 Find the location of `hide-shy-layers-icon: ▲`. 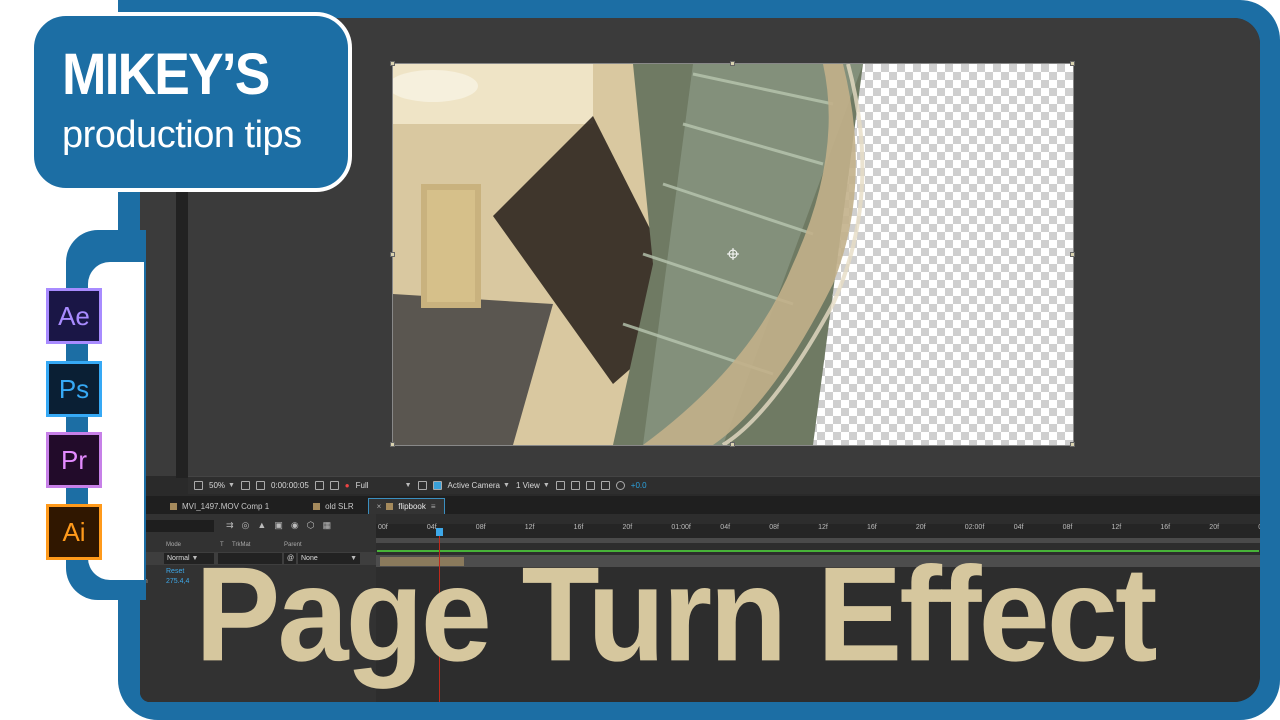

hide-shy-layers-icon: ▲ is located at coordinates (261, 525).